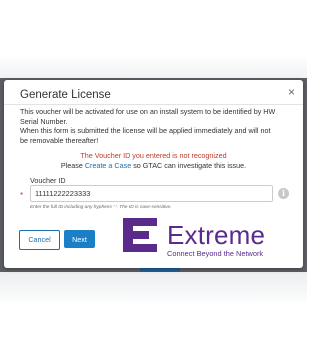 Image resolution: width=320 pixels, height=350 pixels. I want to click on close-icon: ×, so click(291, 92).